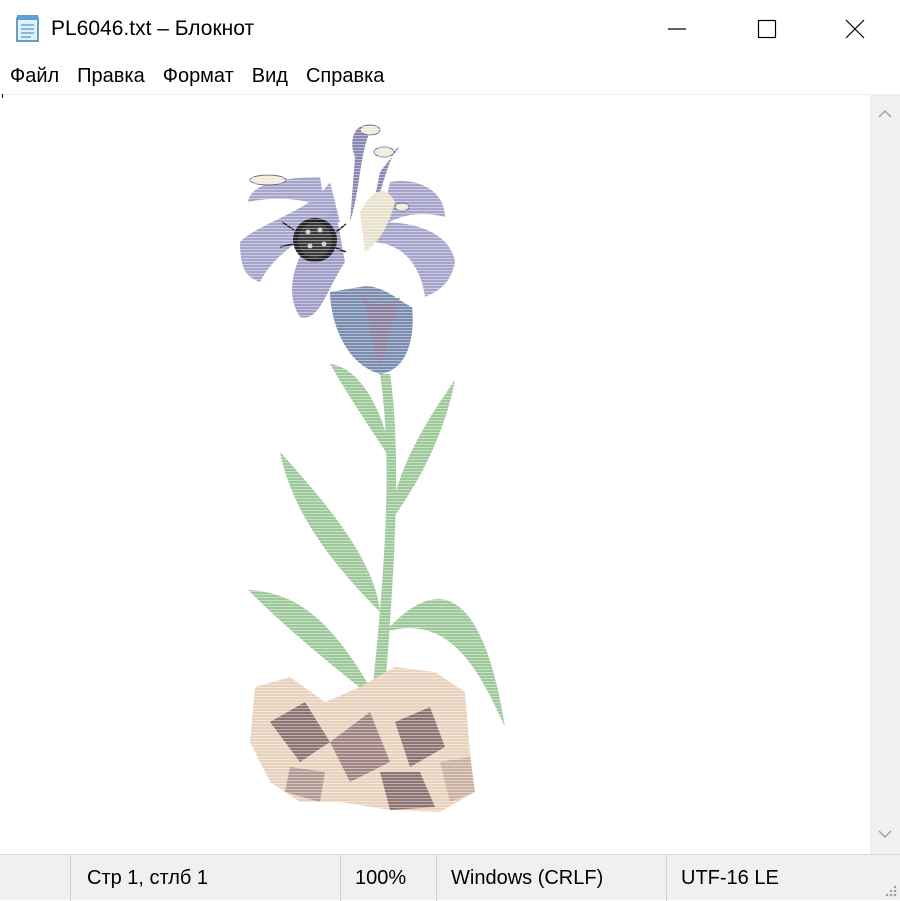 This screenshot has width=900, height=901. What do you see at coordinates (768, 878) in the screenshot?
I see `encoding: UTF-16 LE` at bounding box center [768, 878].